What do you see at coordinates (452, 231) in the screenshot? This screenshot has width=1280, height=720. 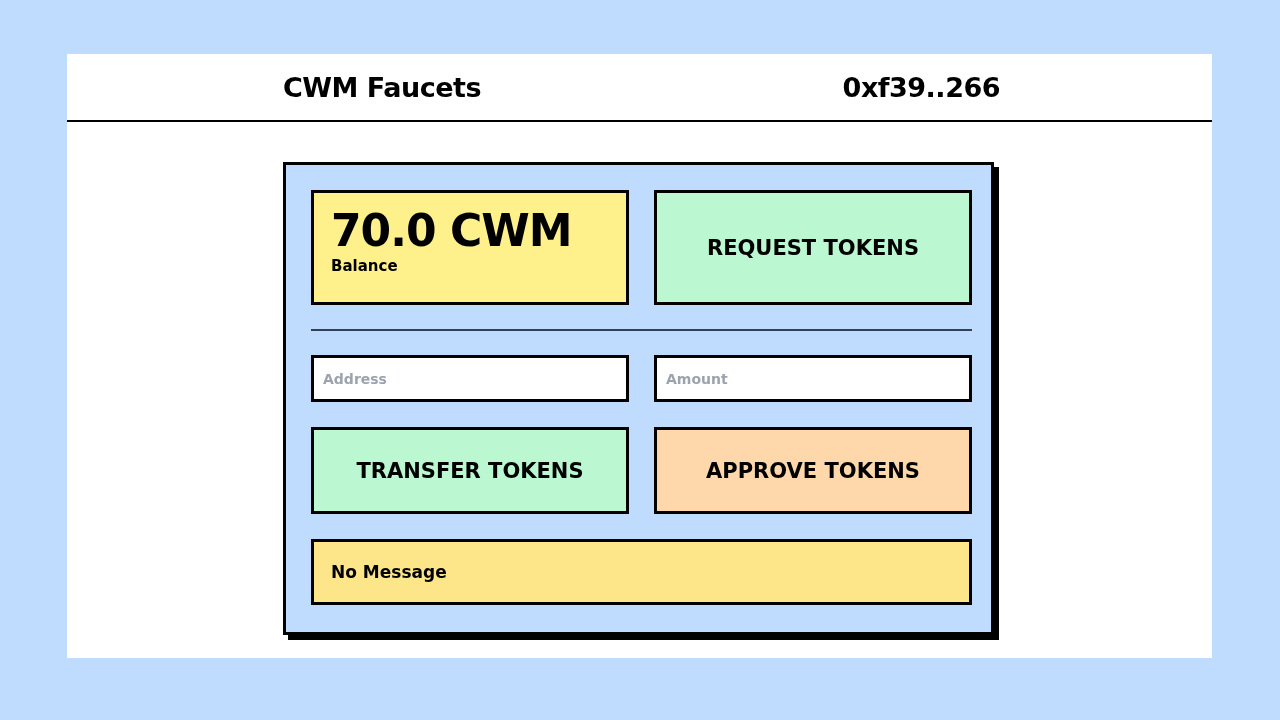 I see `balance-amount: 70.0 CWM` at bounding box center [452, 231].